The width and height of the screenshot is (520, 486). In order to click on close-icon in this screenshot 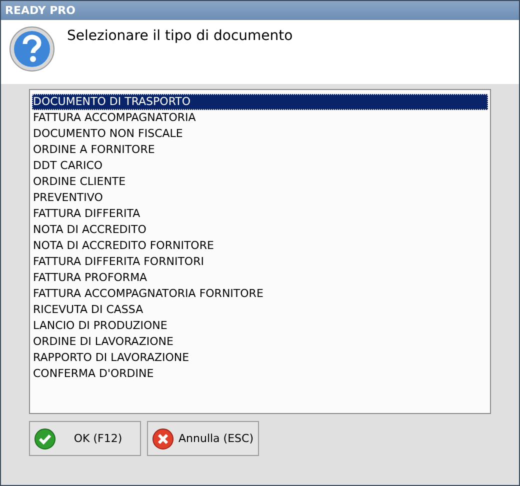, I will do `click(163, 439)`.